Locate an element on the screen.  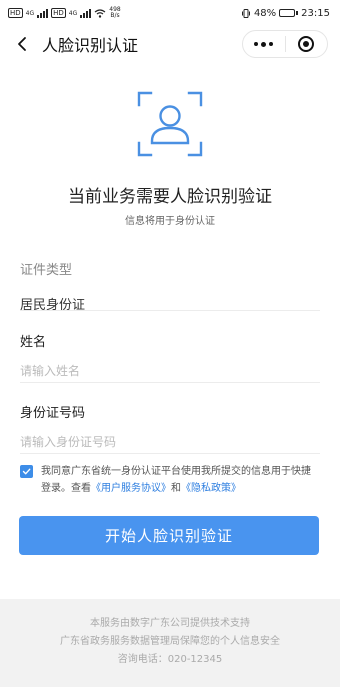
battery-percent: 48% is located at coordinates (265, 13).